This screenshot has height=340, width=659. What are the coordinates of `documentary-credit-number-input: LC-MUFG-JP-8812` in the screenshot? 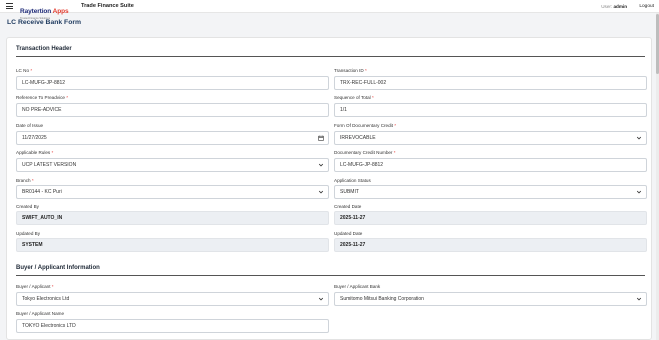 It's located at (490, 165).